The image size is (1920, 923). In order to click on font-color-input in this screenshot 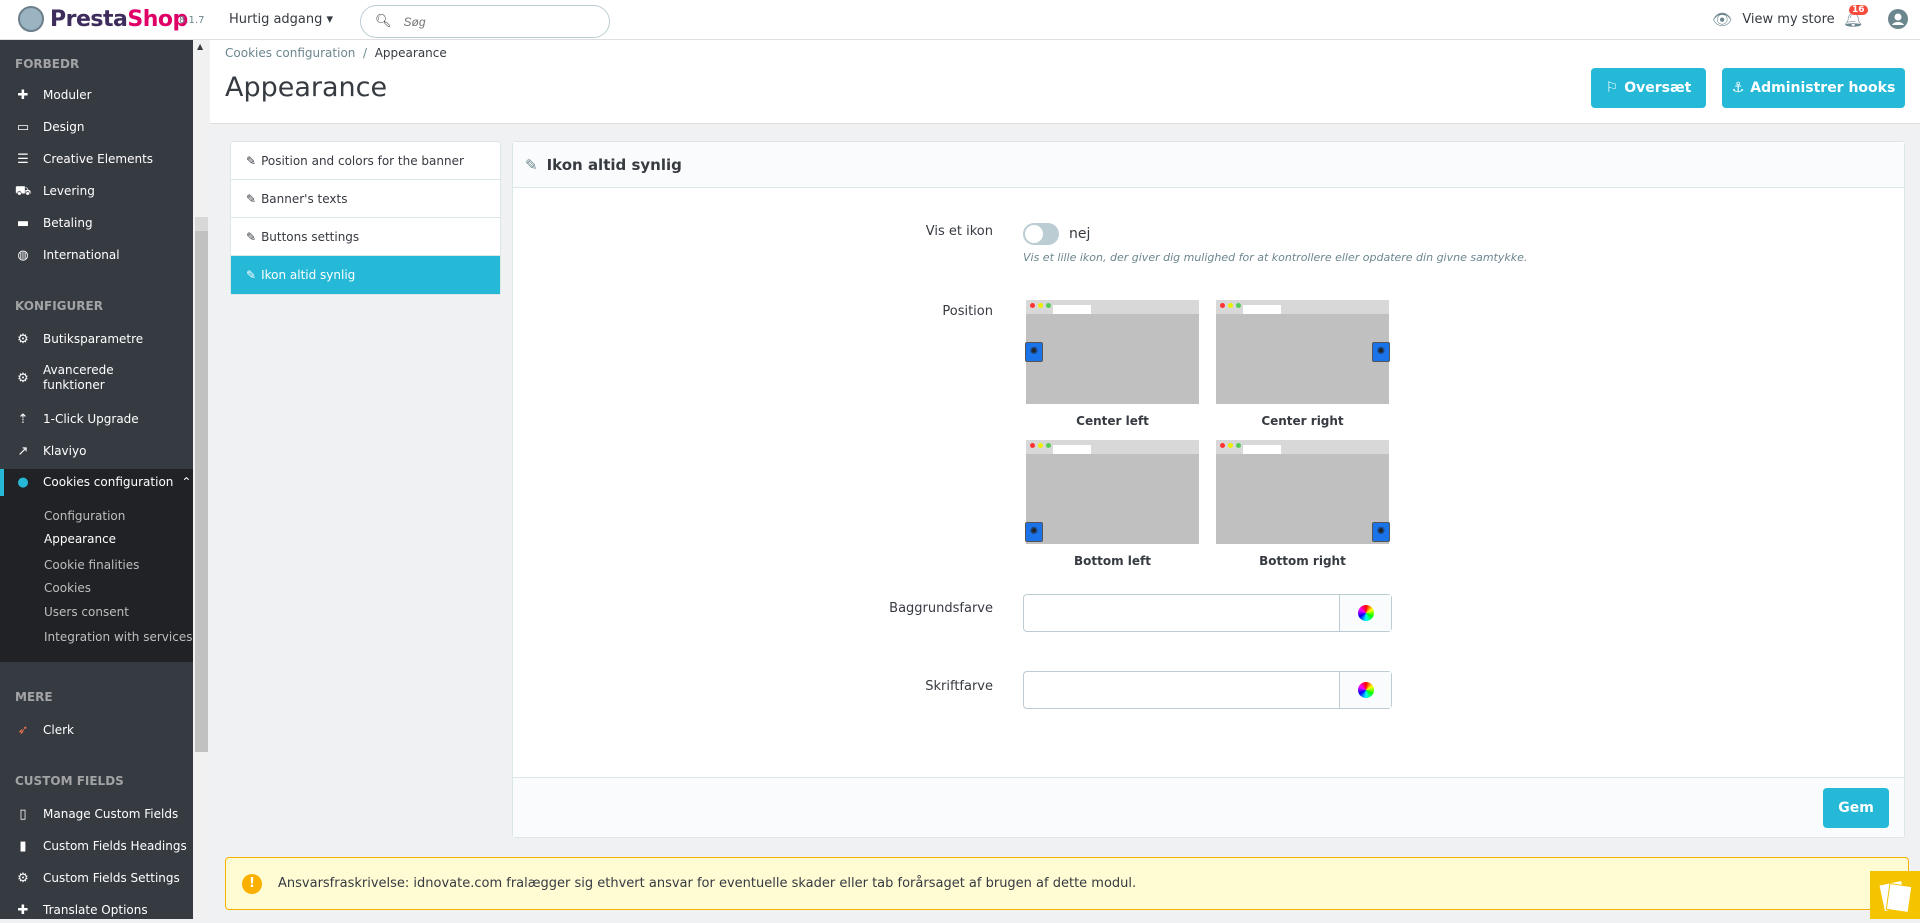, I will do `click(1181, 690)`.